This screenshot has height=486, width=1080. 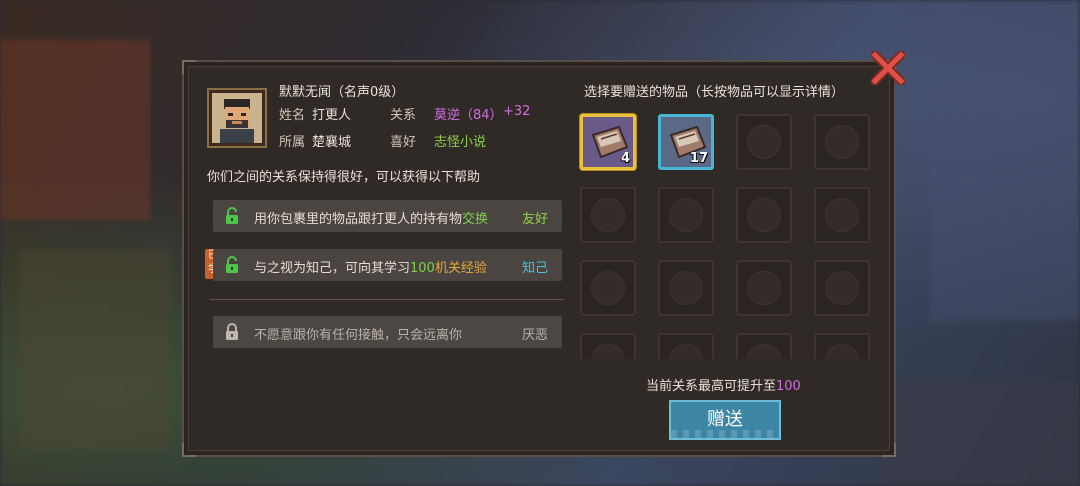 I want to click on inventory-grid-scroll-area, so click(x=726, y=346).